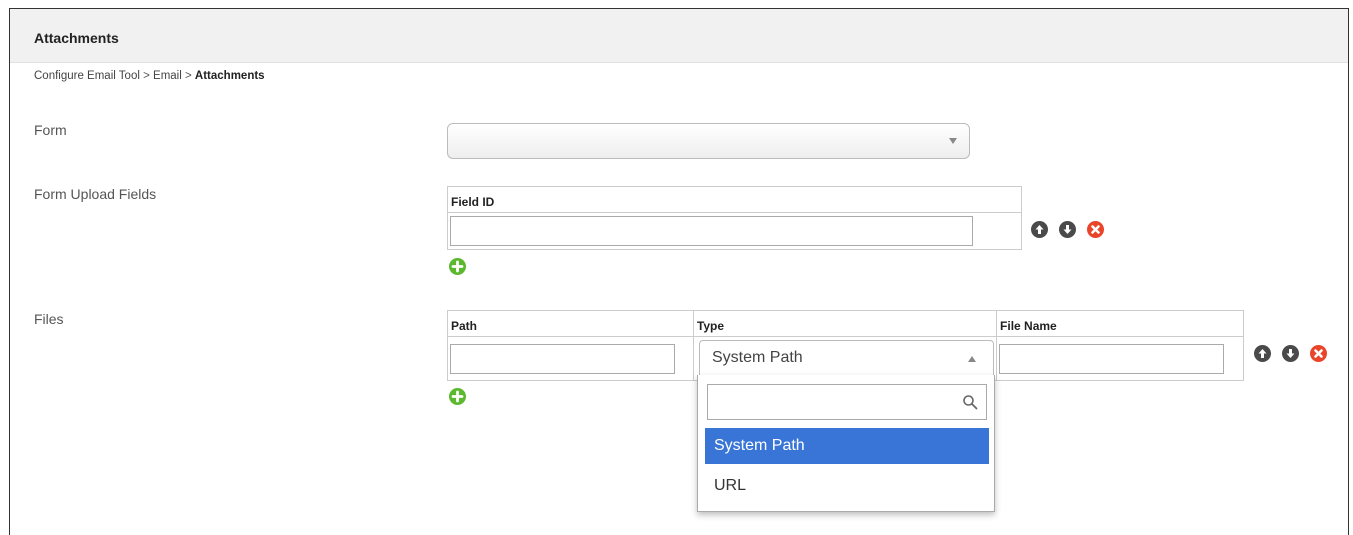  I want to click on breadcrumb-item-email: Email, so click(167, 76).